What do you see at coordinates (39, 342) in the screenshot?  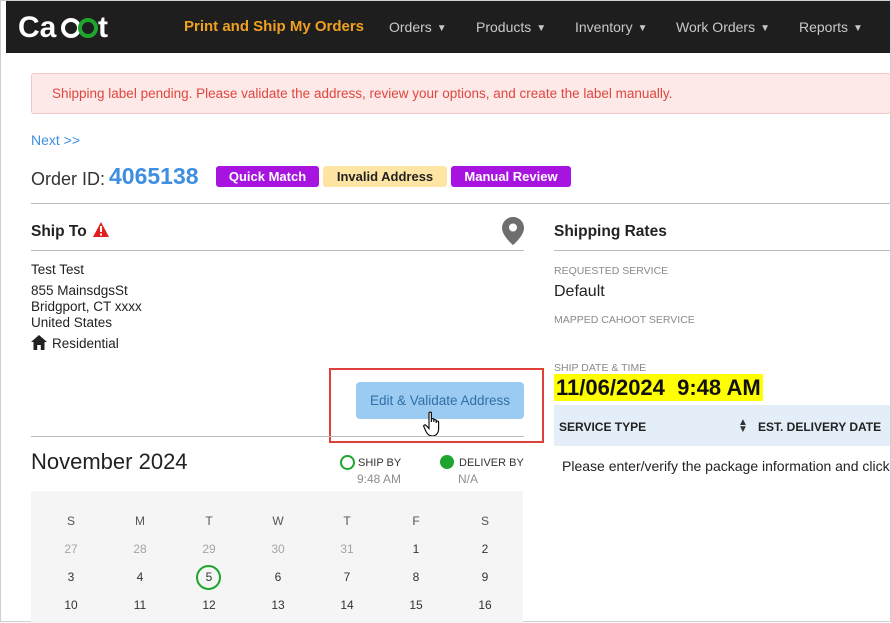 I see `home-icon` at bounding box center [39, 342].